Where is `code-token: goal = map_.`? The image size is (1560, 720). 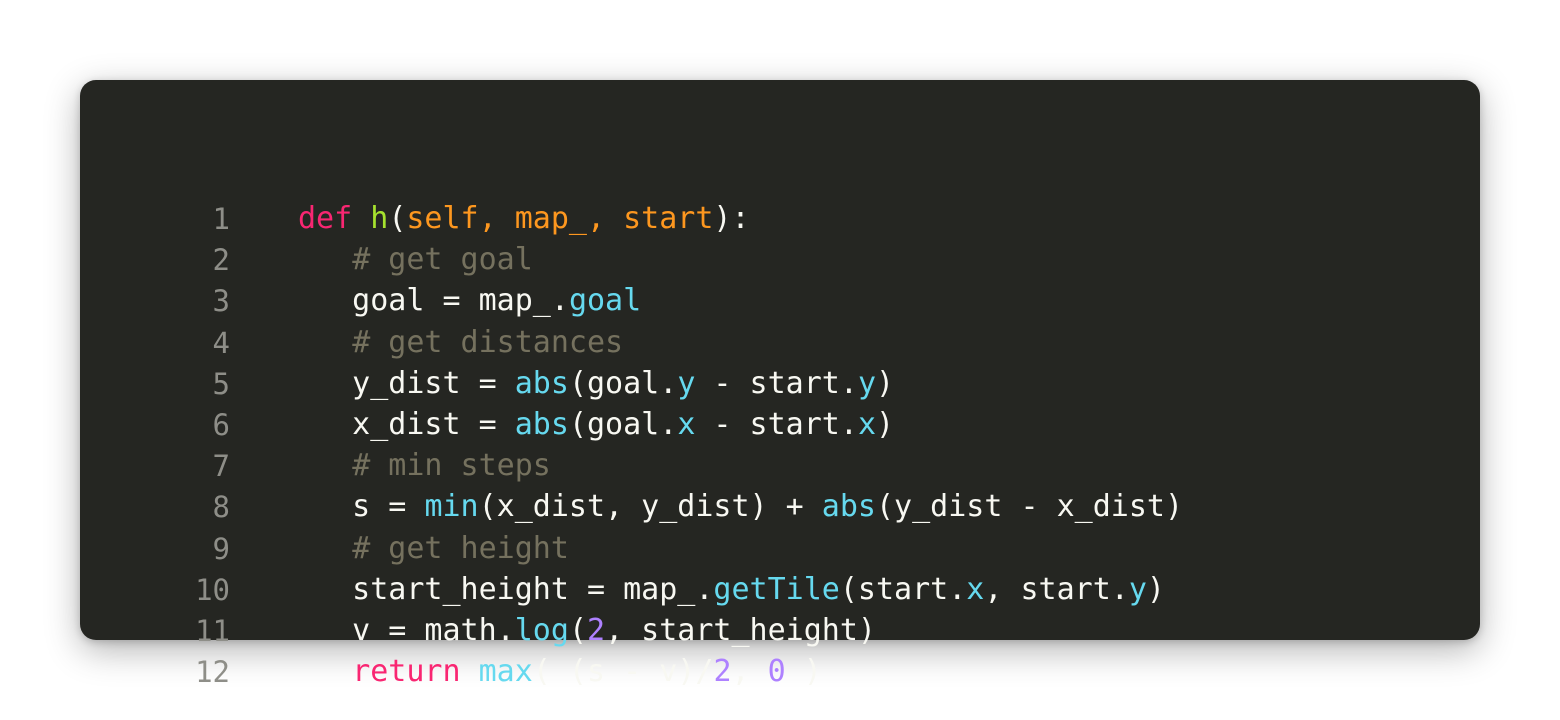
code-token: goal = map_. is located at coordinates (433, 301).